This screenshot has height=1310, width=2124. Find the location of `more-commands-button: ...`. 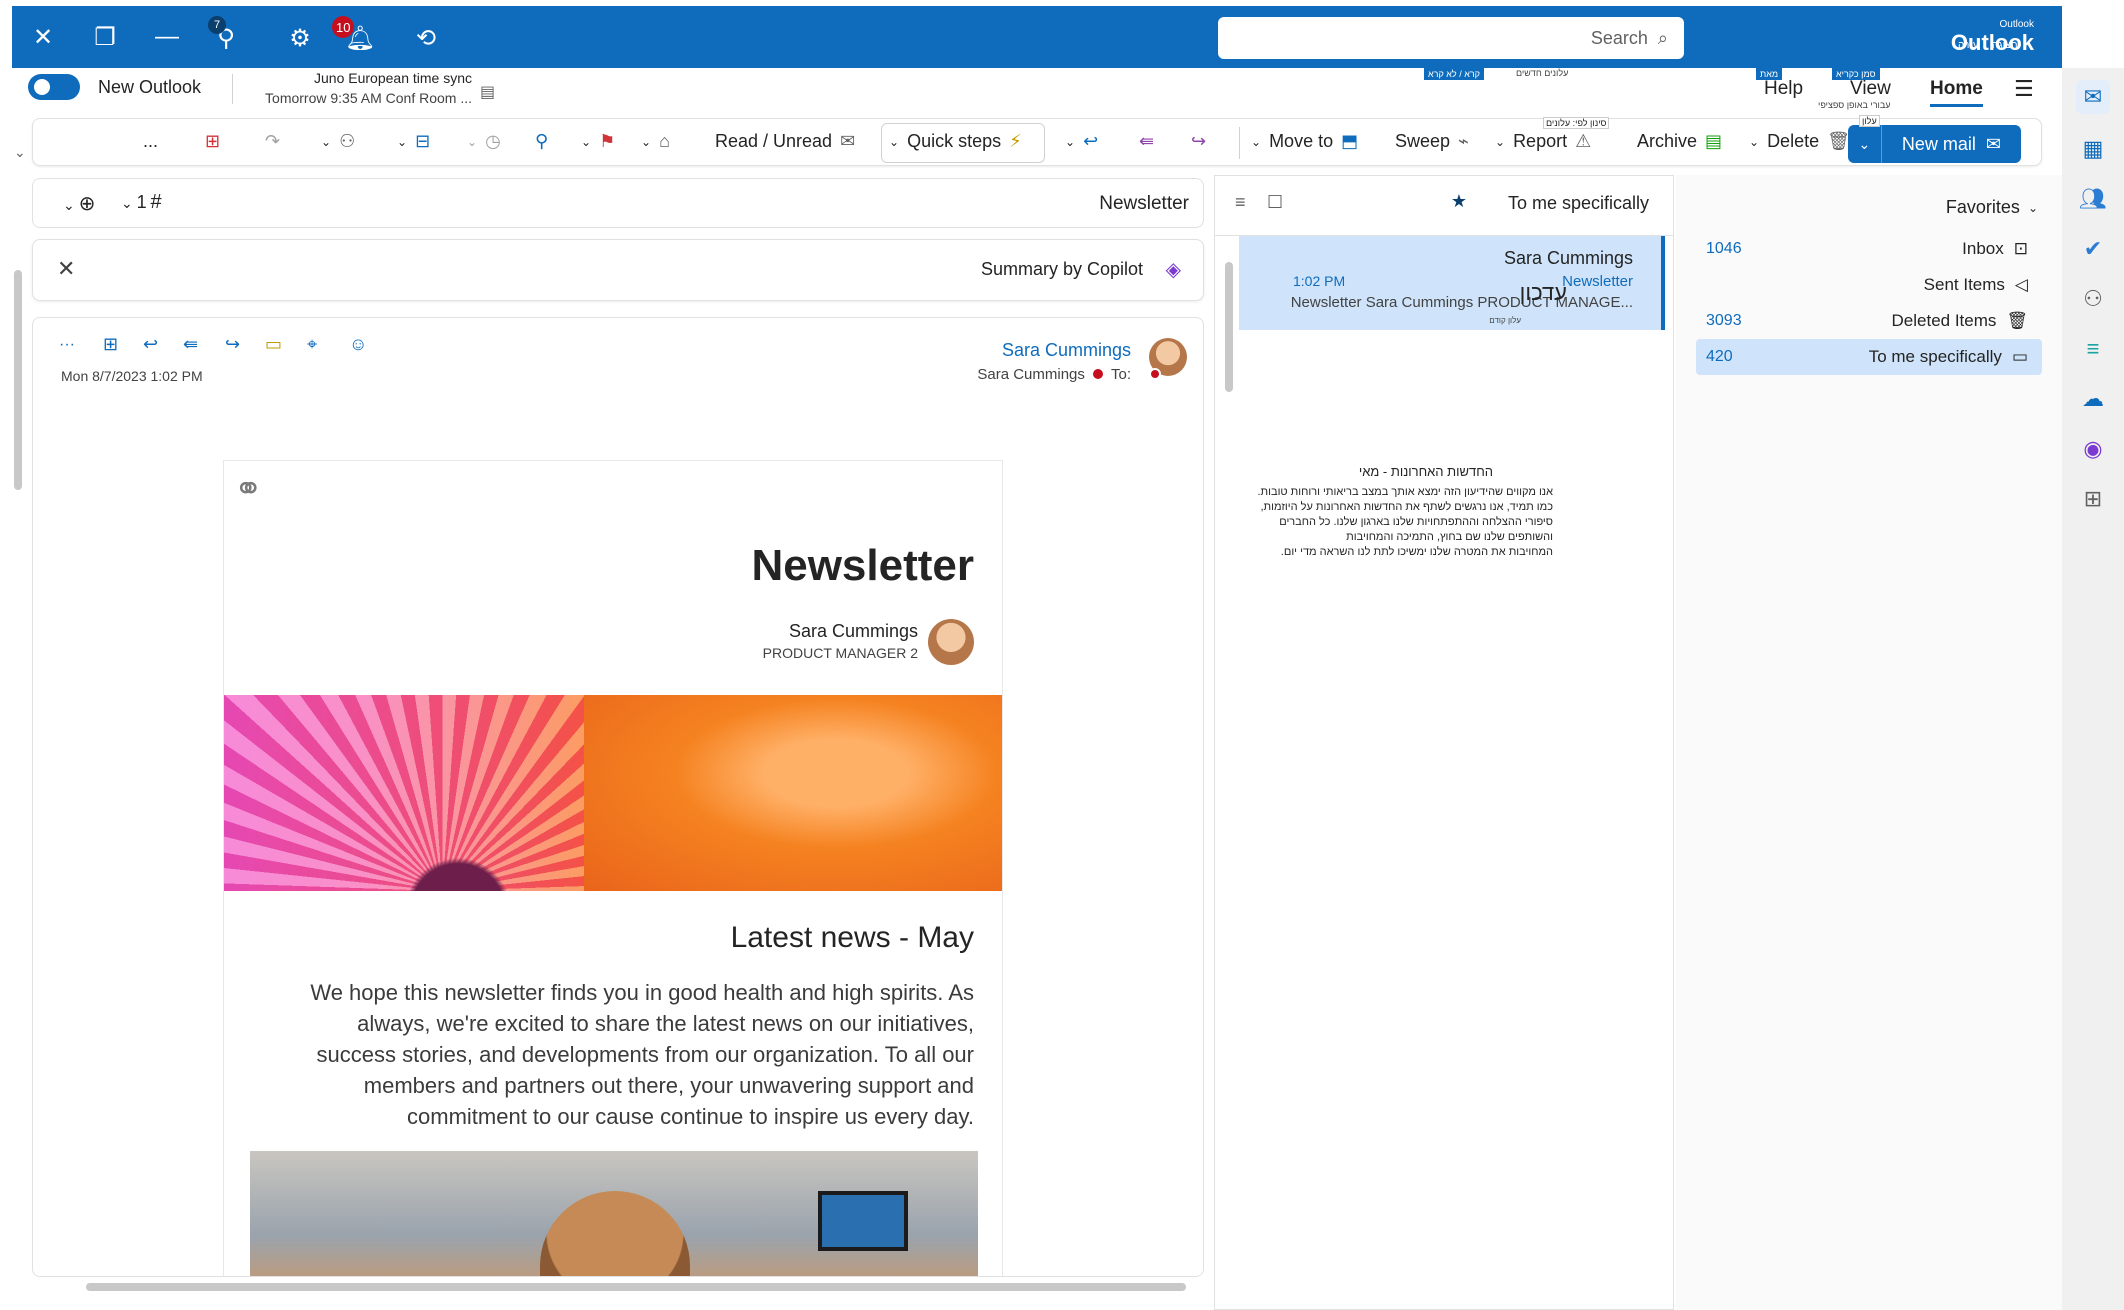

more-commands-button: ... is located at coordinates (150, 141).